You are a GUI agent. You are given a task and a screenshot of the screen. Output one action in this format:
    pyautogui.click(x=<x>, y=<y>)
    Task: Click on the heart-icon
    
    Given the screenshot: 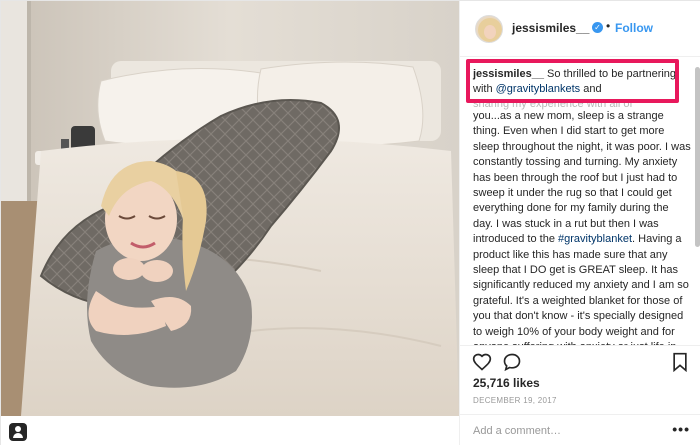 What is the action you would take?
    pyautogui.click(x=482, y=362)
    